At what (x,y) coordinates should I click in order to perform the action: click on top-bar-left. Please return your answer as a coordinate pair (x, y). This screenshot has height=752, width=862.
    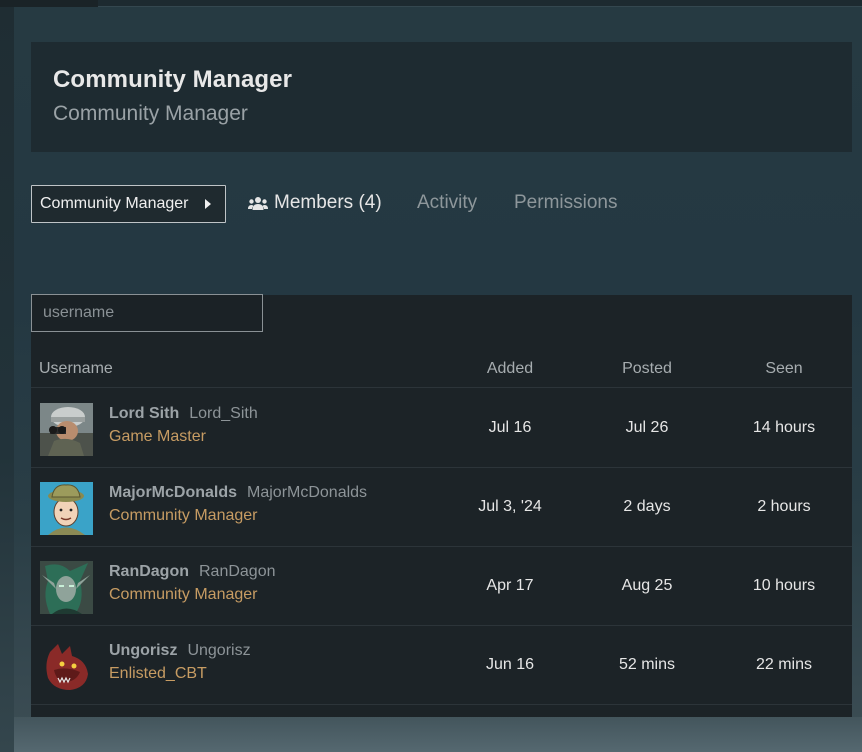
    Looking at the image, I should click on (49, 3).